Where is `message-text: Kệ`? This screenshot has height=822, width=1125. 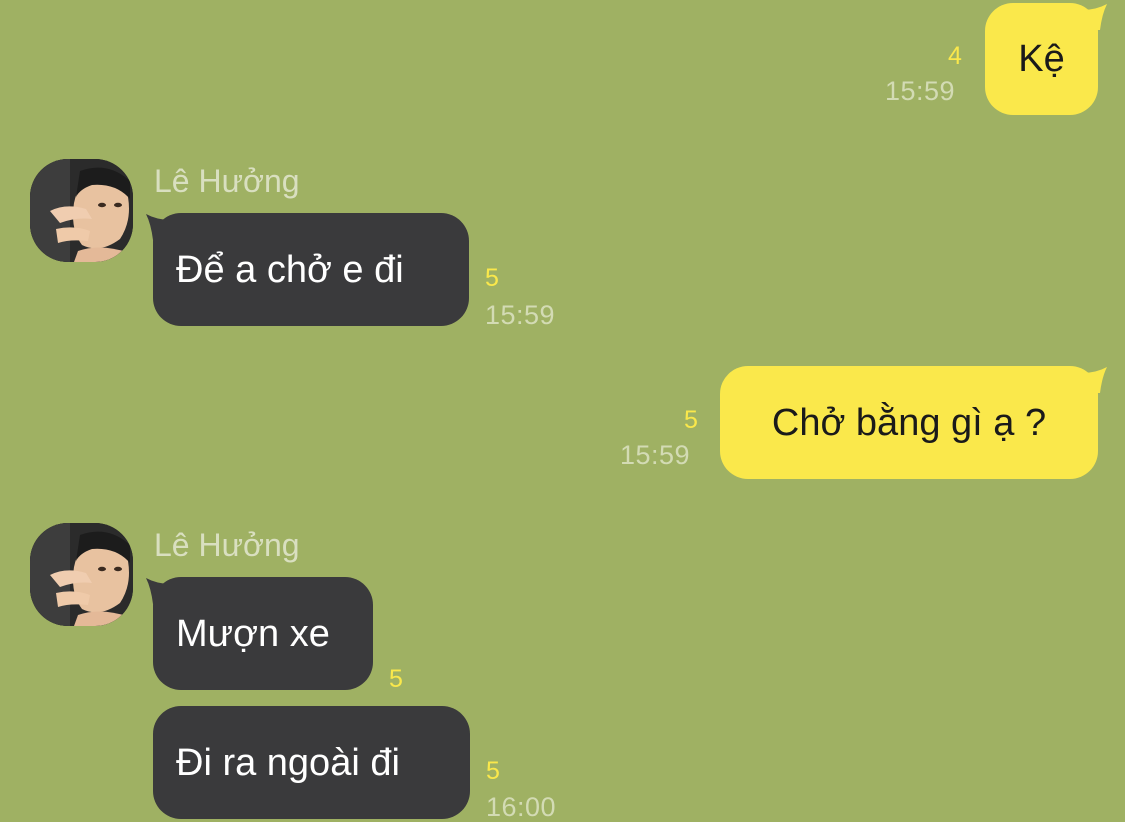 message-text: Kệ is located at coordinates (1041, 59).